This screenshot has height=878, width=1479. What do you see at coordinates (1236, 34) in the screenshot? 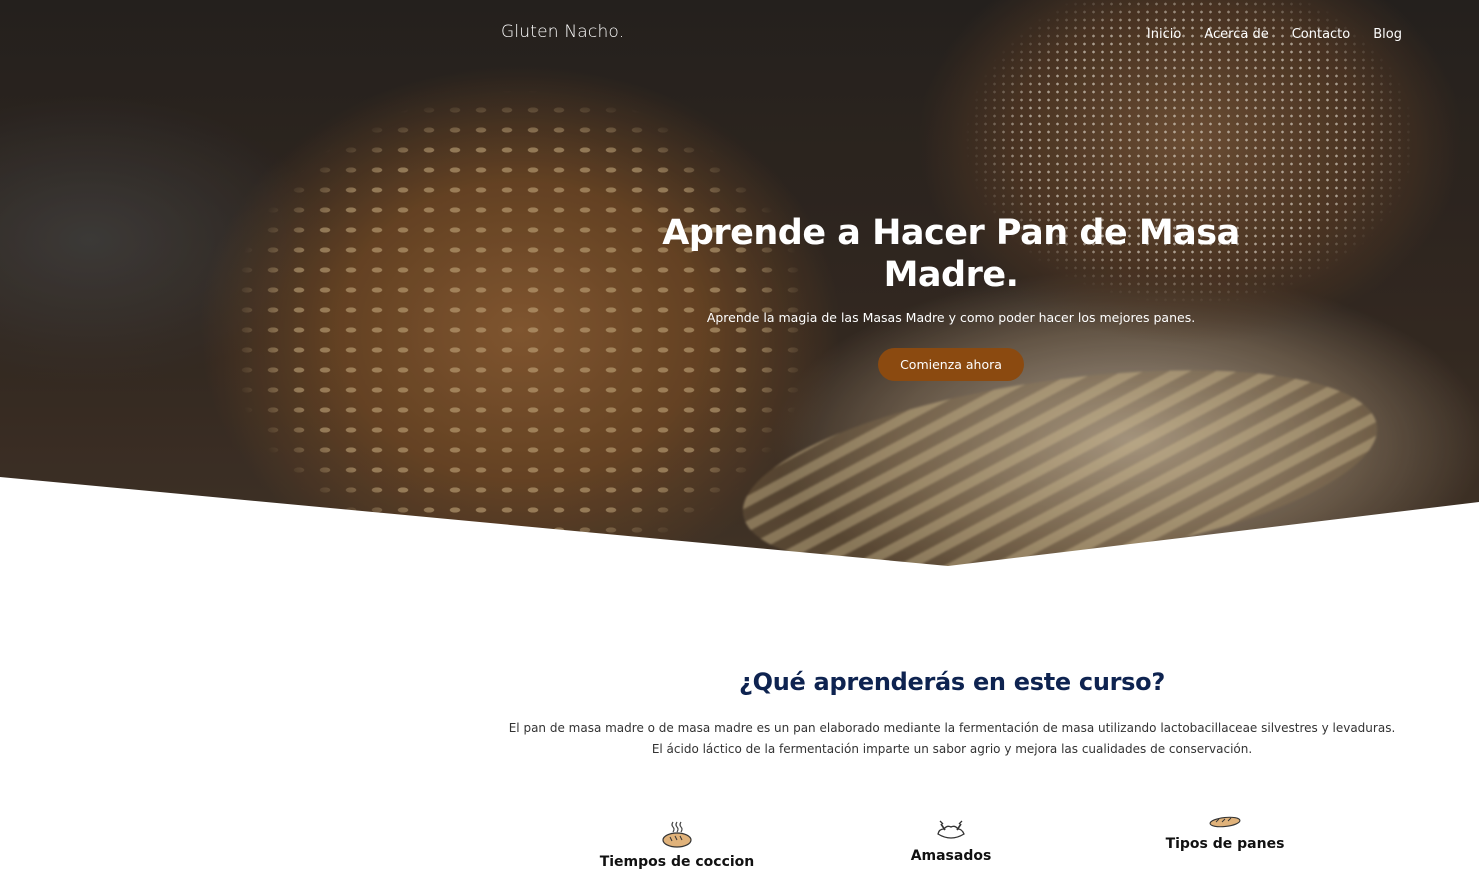
I see `nav-link-acerca-de: Acerca de` at bounding box center [1236, 34].